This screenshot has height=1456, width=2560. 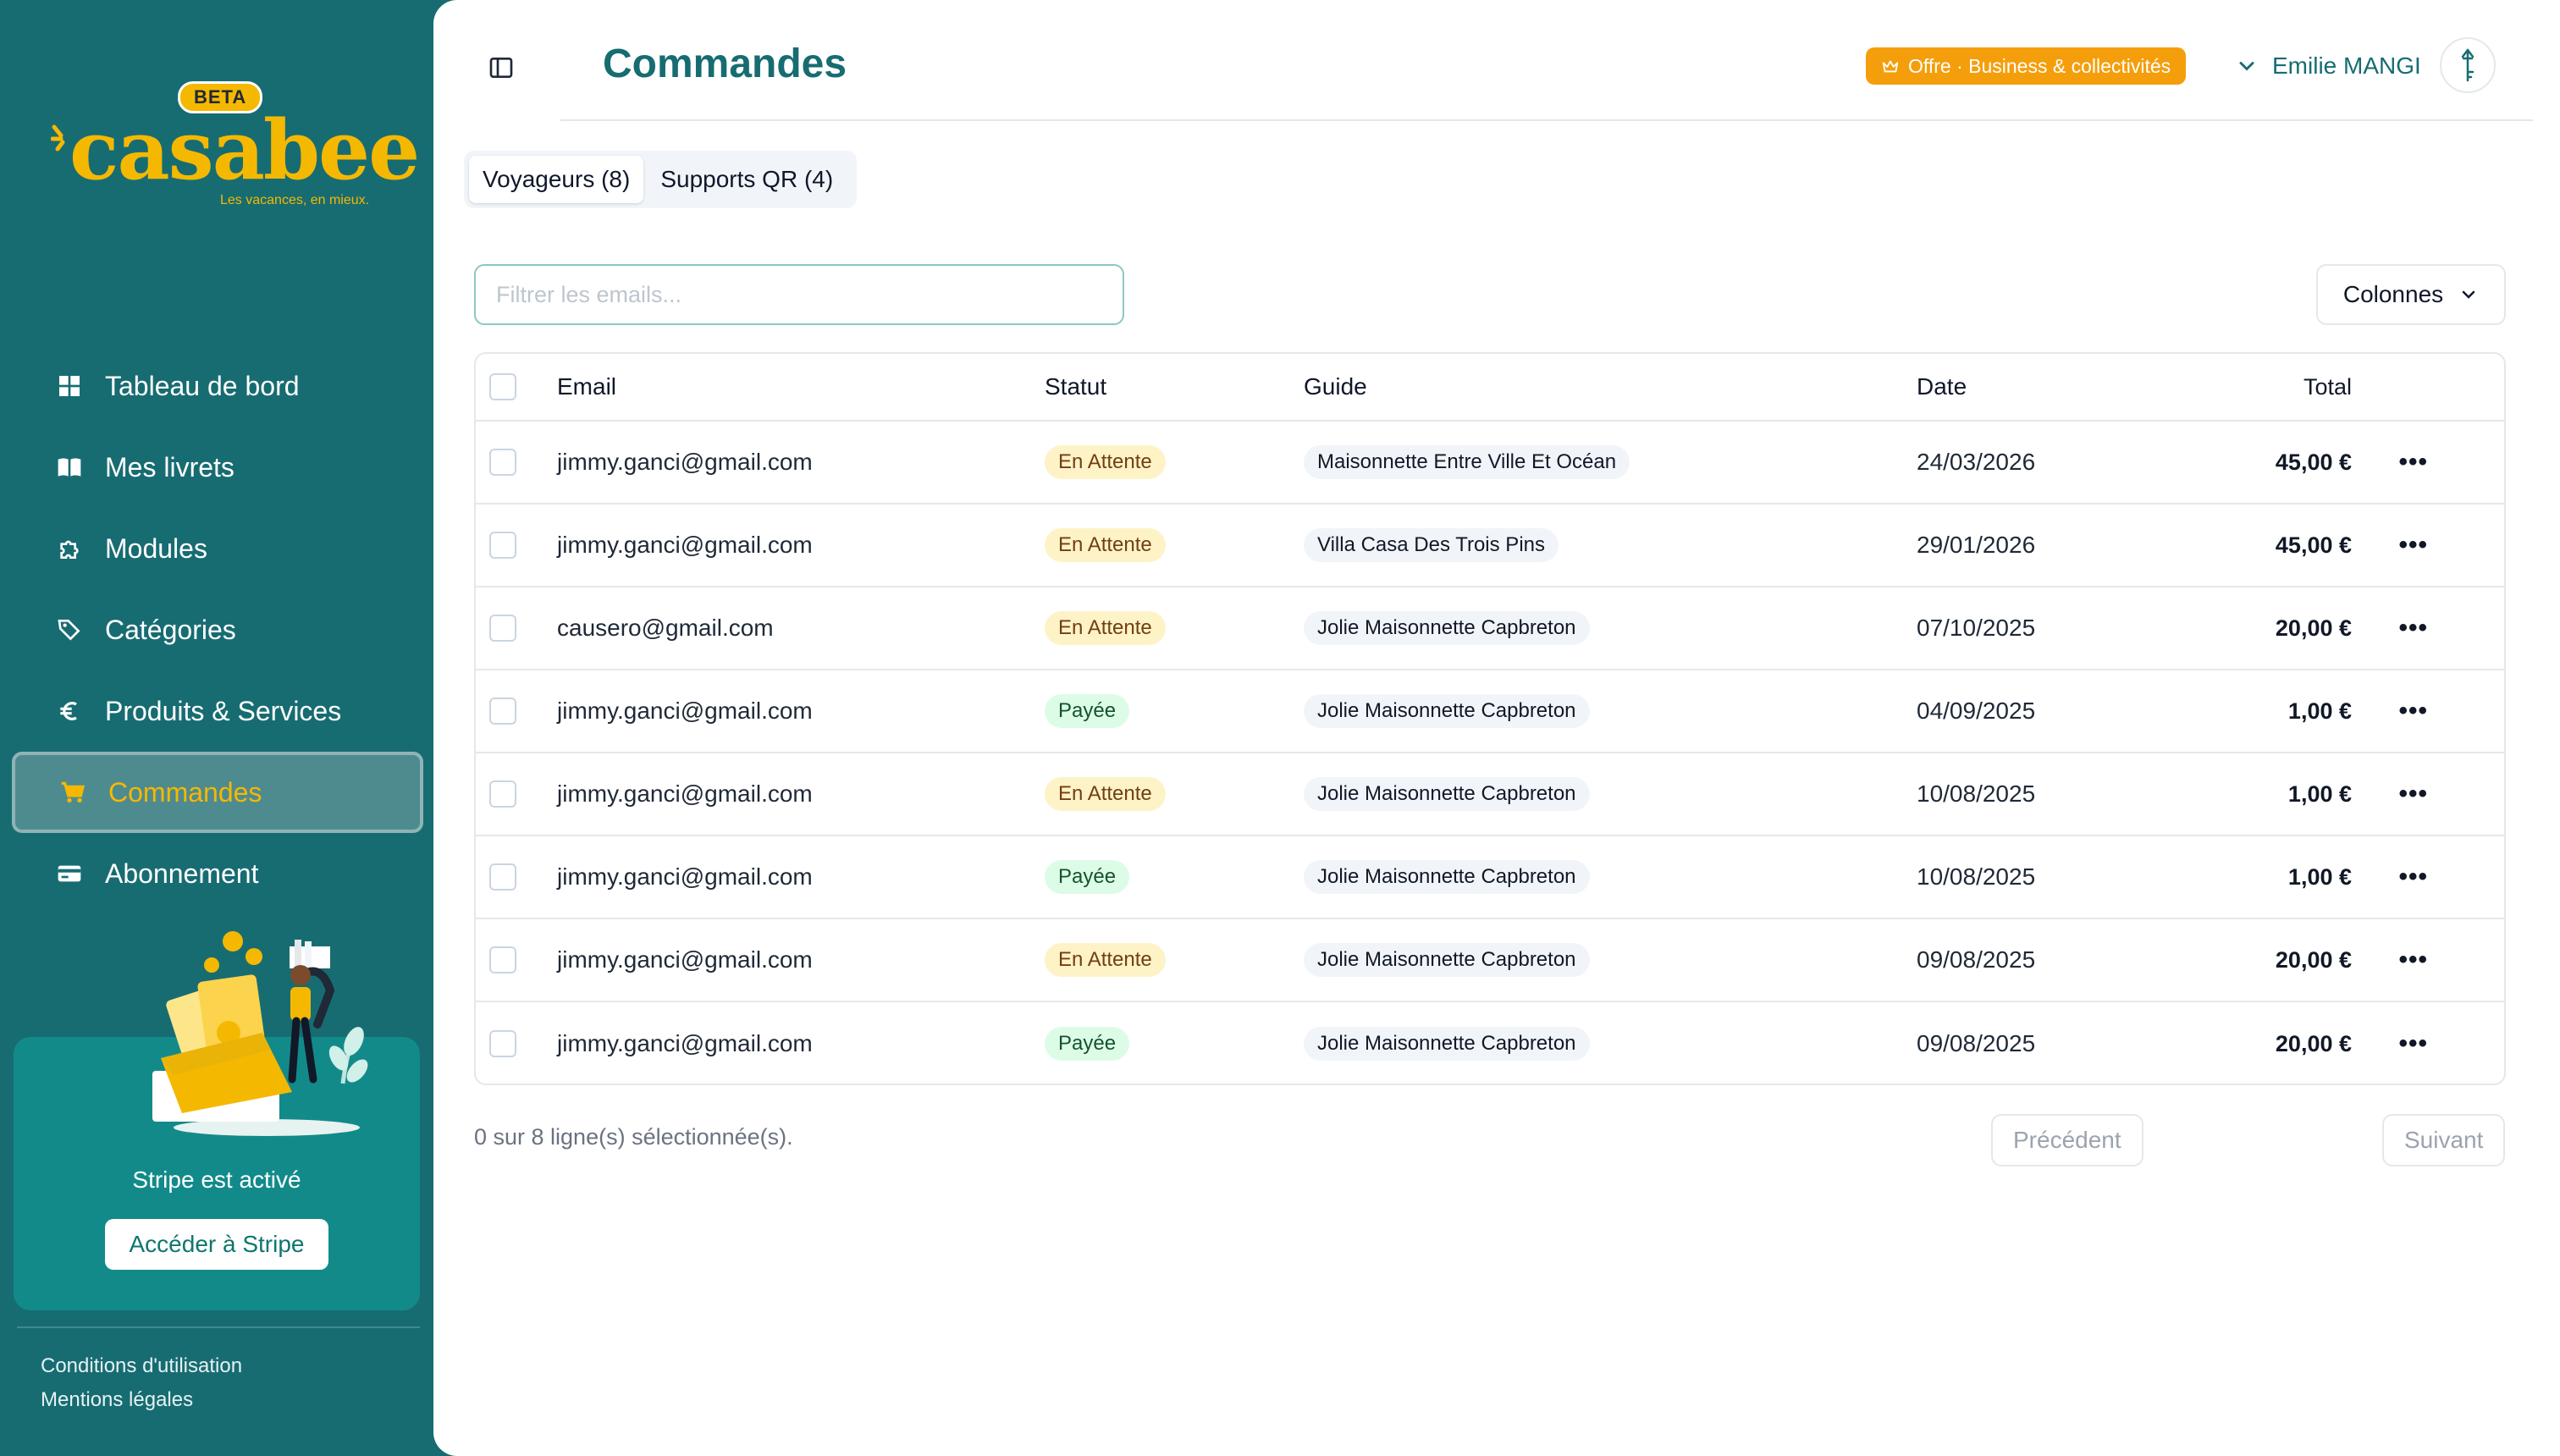 What do you see at coordinates (2026, 66) in the screenshot?
I see `offer-badge: Offre · Business & collectivités` at bounding box center [2026, 66].